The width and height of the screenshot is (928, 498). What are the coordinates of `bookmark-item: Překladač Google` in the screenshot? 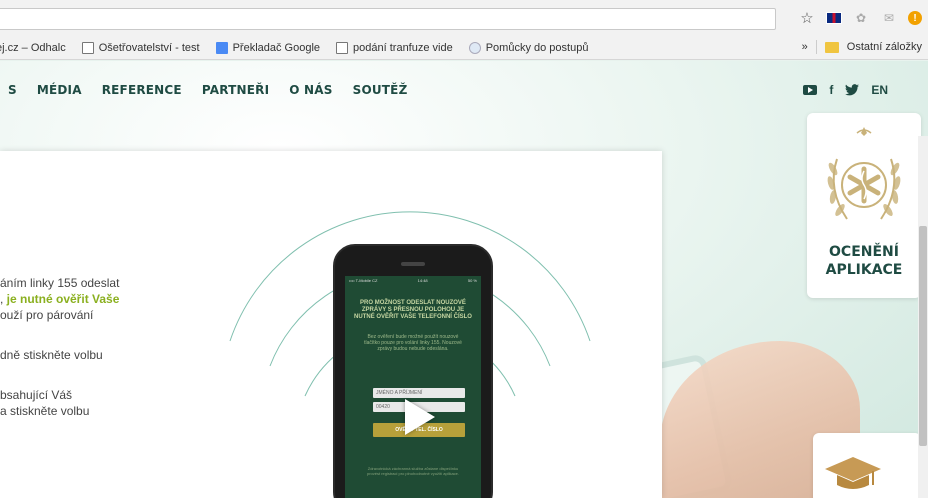 It's located at (268, 47).